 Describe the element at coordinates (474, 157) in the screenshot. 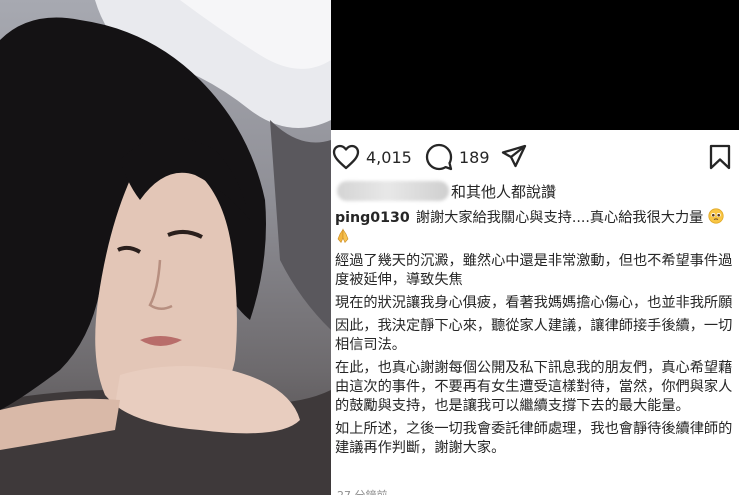

I see `comments-count: 189` at that location.